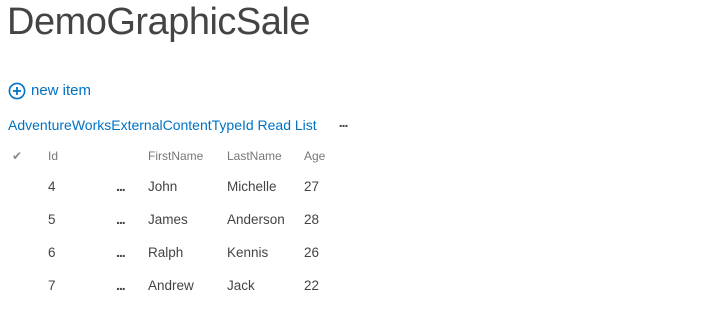 The height and width of the screenshot is (314, 716). I want to click on table-row: 7 ... Andrew Jack 22, so click(186, 285).